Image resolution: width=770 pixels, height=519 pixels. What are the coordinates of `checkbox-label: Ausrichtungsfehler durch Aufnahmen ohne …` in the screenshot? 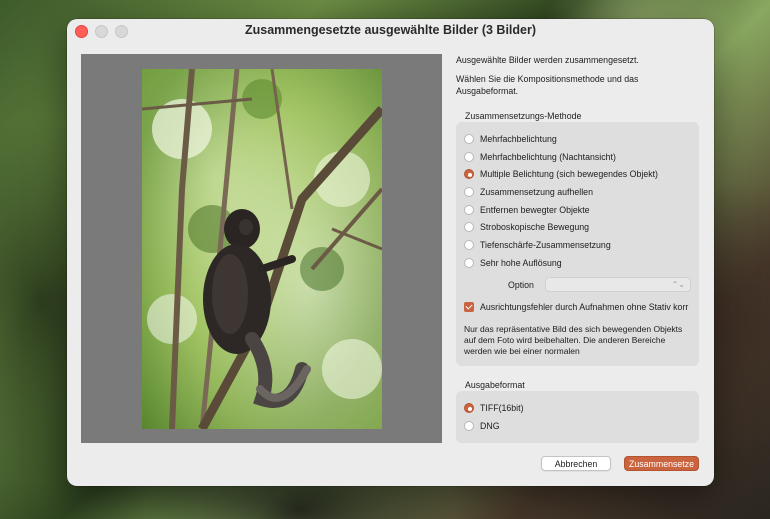 It's located at (584, 307).